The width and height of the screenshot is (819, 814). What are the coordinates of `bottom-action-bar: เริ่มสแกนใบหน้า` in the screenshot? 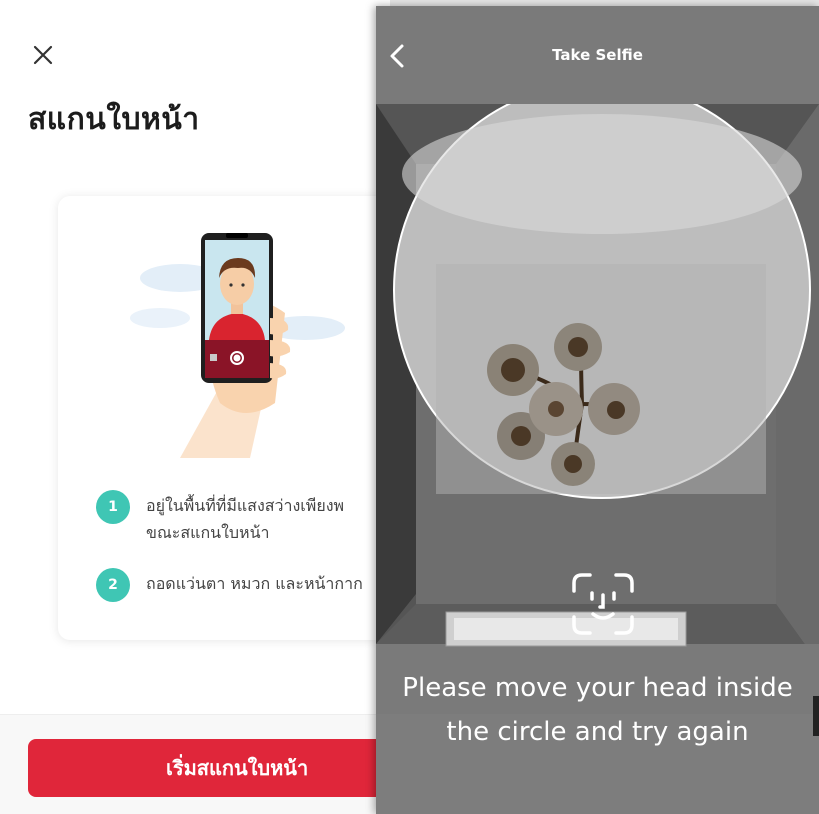 It's located at (195, 764).